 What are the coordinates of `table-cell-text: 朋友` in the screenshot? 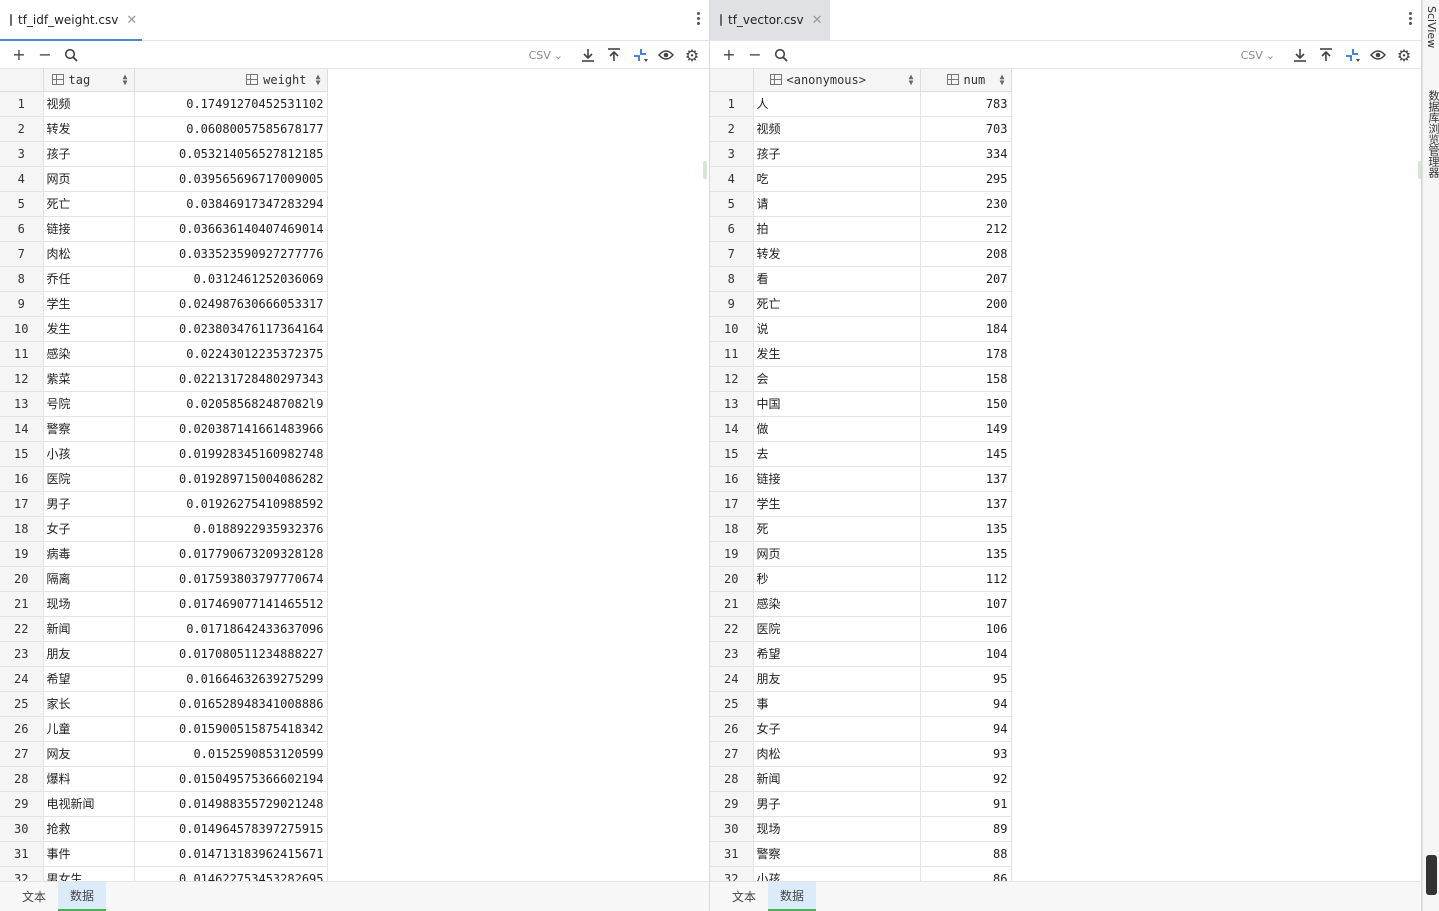 It's located at (837, 679).